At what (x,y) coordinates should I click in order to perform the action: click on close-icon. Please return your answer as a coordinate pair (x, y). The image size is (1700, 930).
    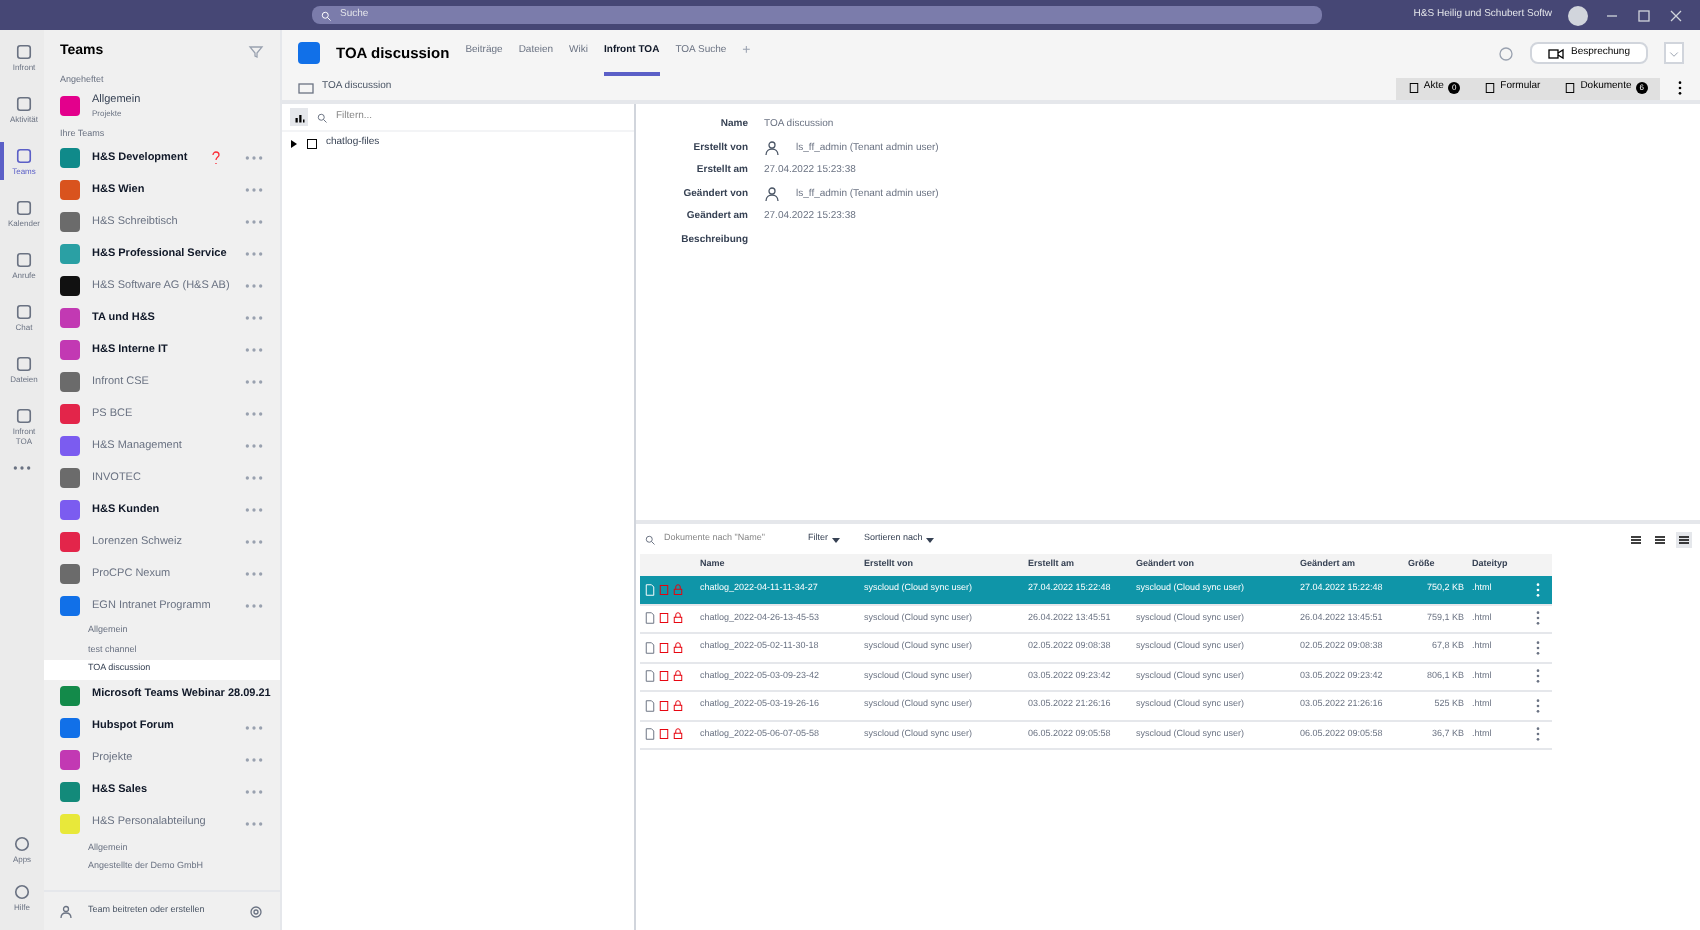
    Looking at the image, I should click on (1676, 15).